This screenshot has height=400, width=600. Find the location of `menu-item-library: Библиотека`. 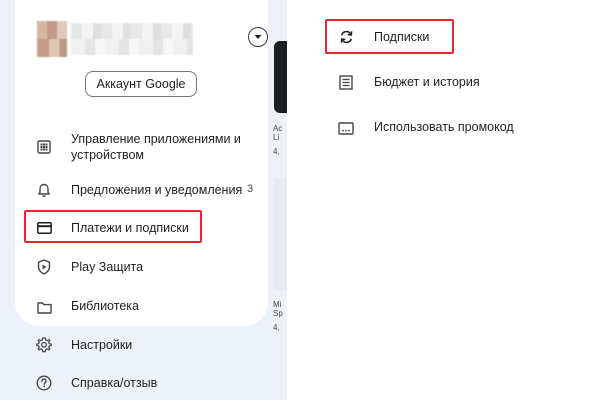

menu-item-library: Библиотека is located at coordinates (141, 306).